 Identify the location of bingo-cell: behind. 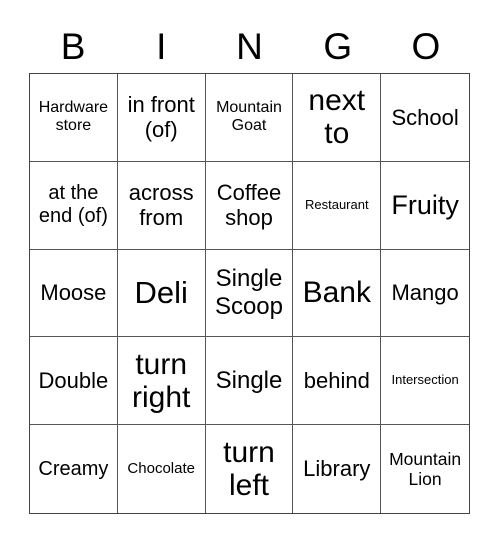
(337, 381).